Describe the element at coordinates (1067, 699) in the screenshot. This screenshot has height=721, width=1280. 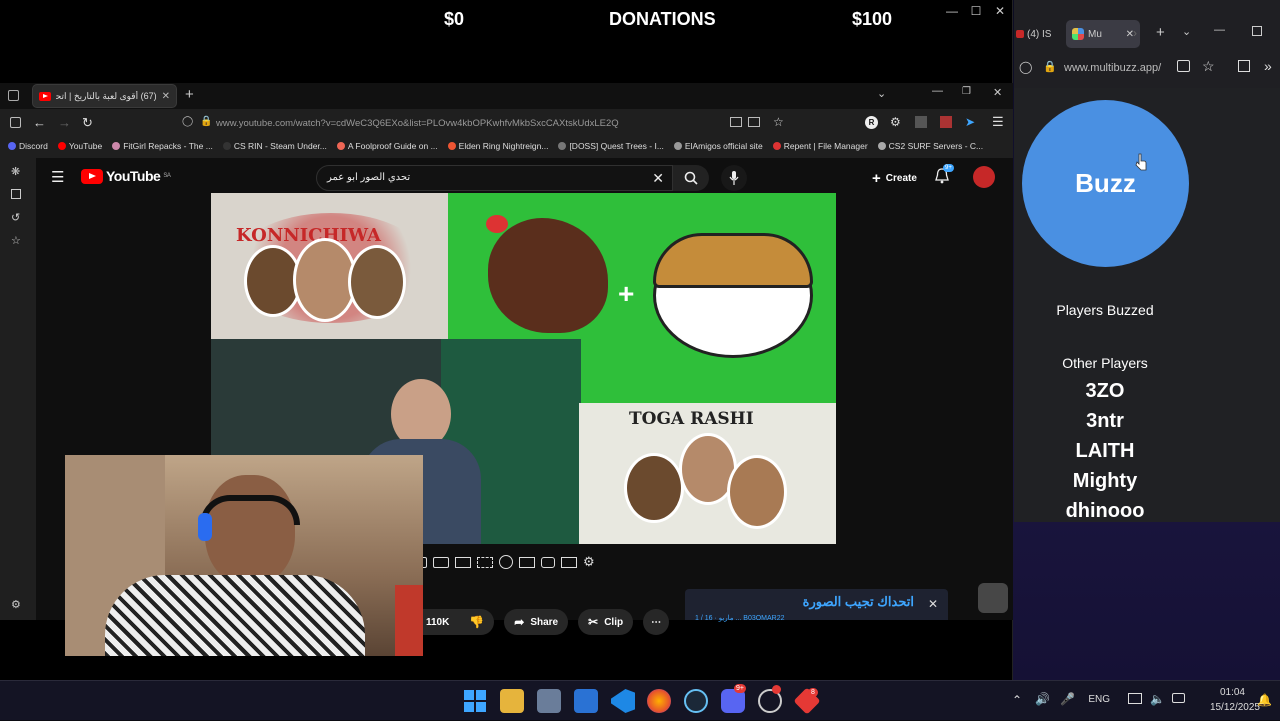
I see `microphone-icon: 🎤` at that location.